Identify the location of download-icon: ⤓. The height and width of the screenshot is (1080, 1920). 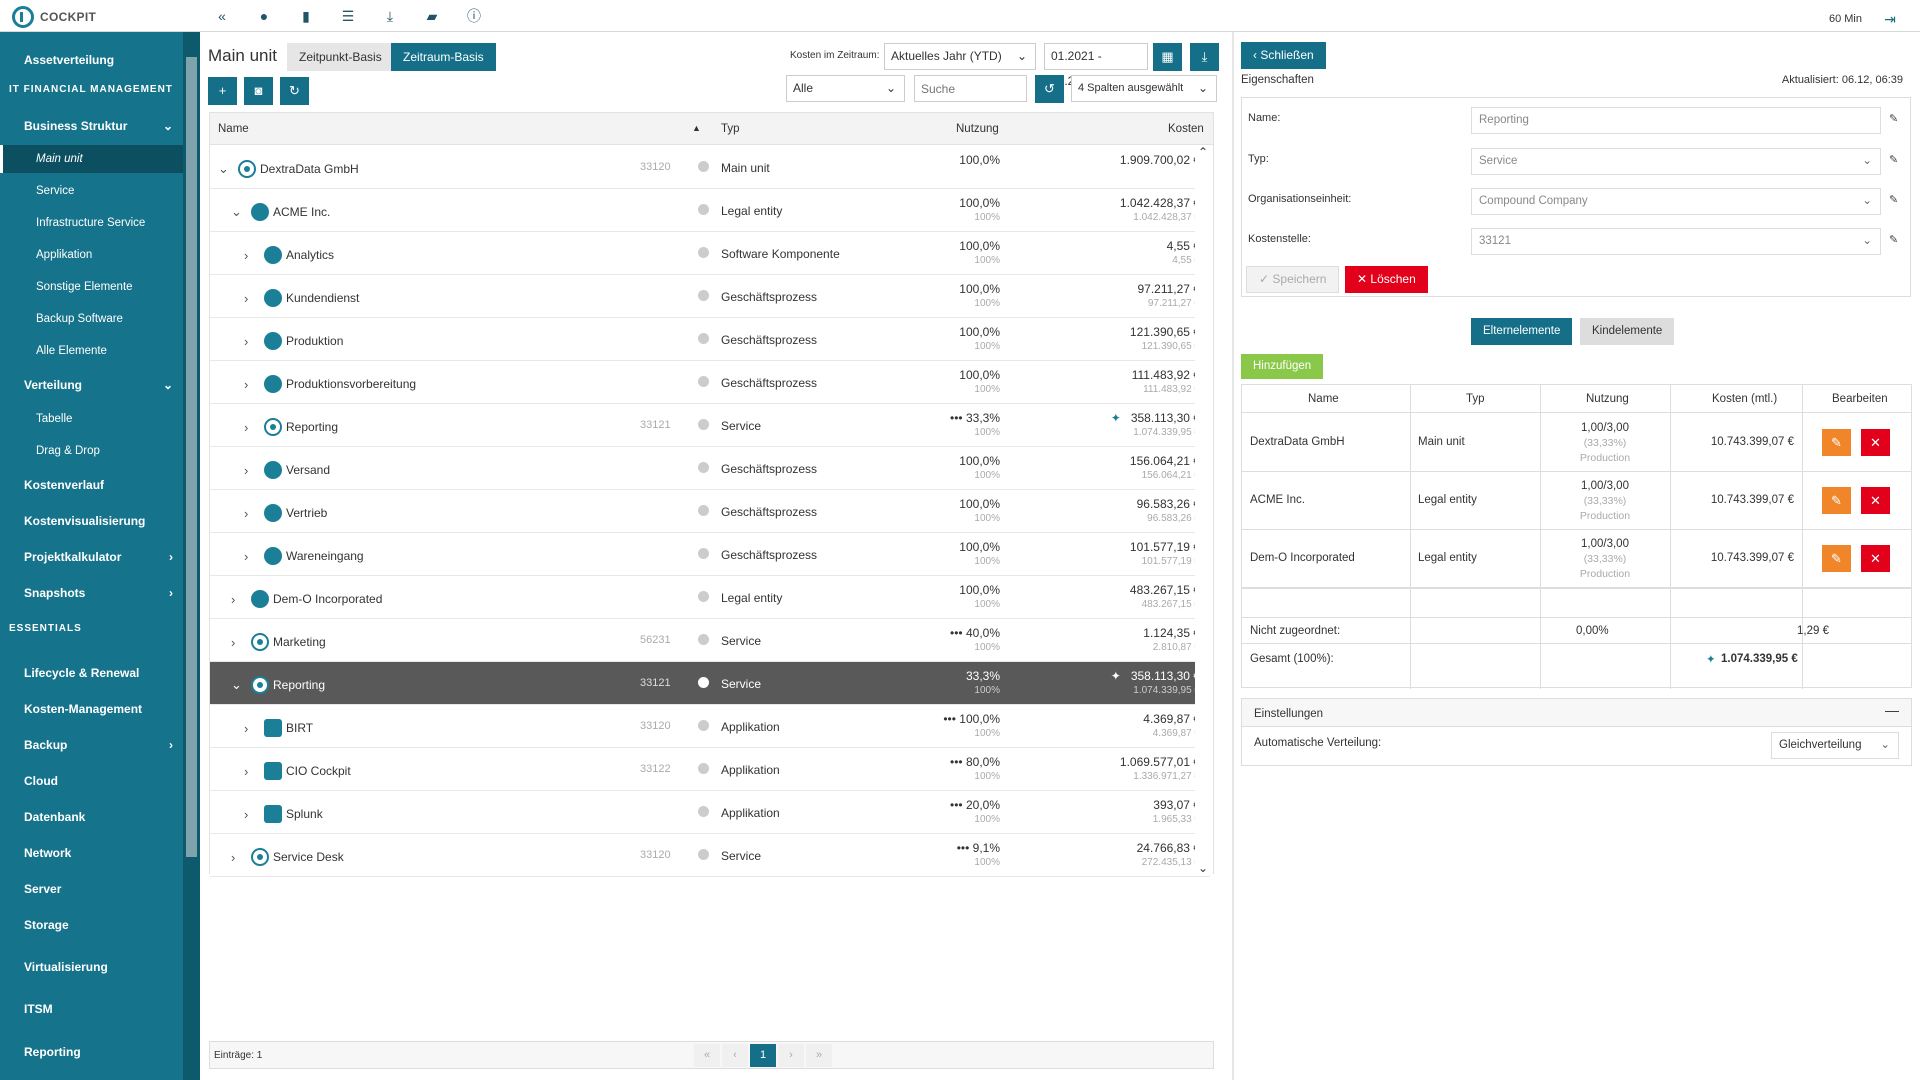
(390, 16).